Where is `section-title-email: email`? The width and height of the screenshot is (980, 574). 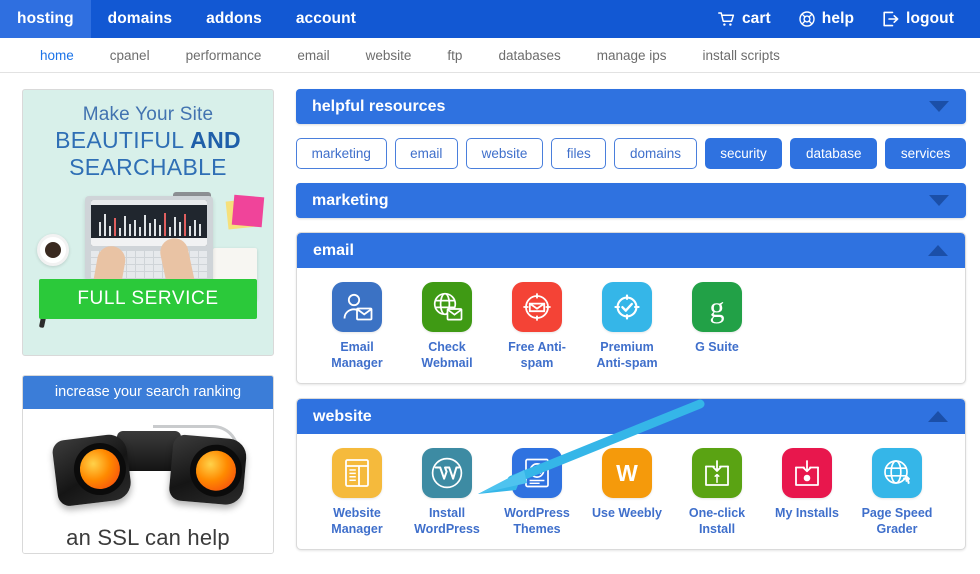
section-title-email: email is located at coordinates (333, 250).